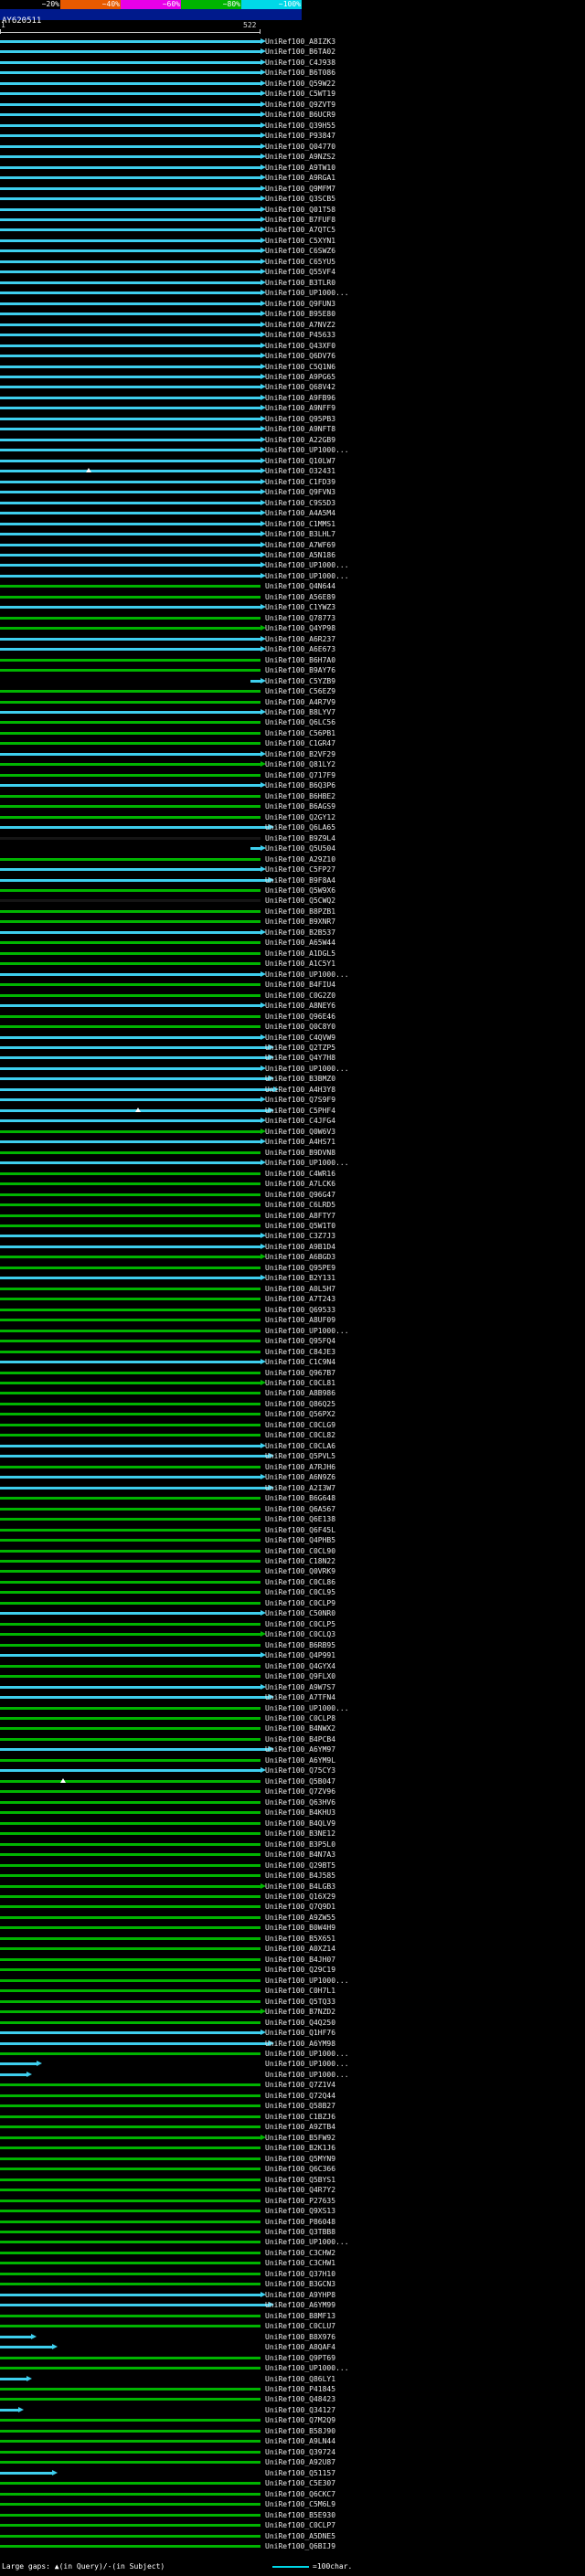  Describe the element at coordinates (300, 1174) in the screenshot. I see `hit-label: UniRef100_C4WR16` at that location.